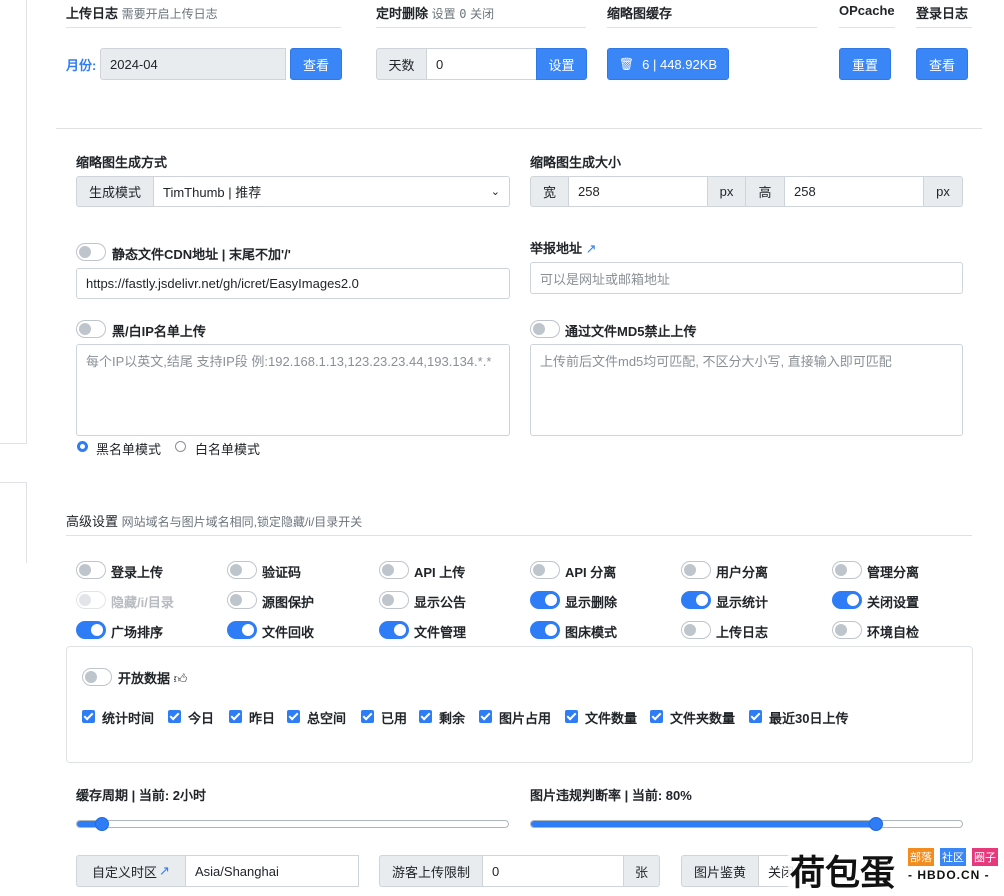 The width and height of the screenshot is (1004, 896). Describe the element at coordinates (13, 222) in the screenshot. I see `left-panel-edge` at that location.